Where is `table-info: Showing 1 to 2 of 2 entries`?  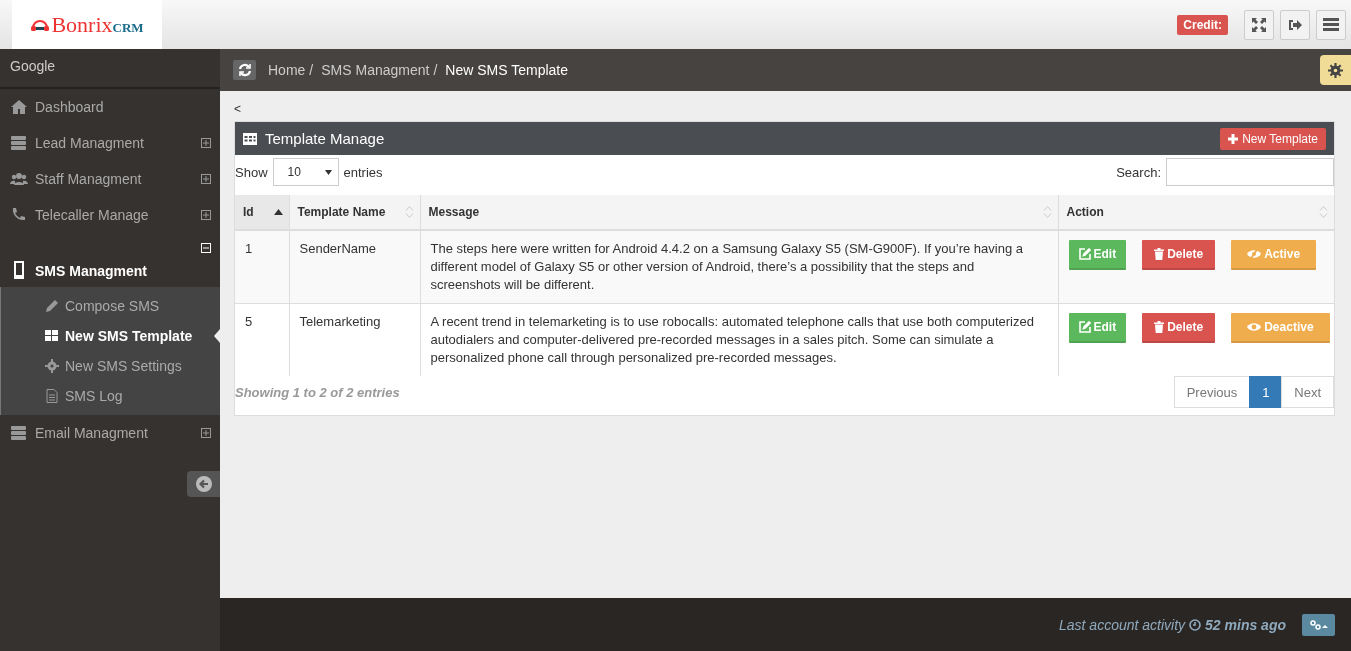 table-info: Showing 1 to 2 of 2 entries is located at coordinates (317, 392).